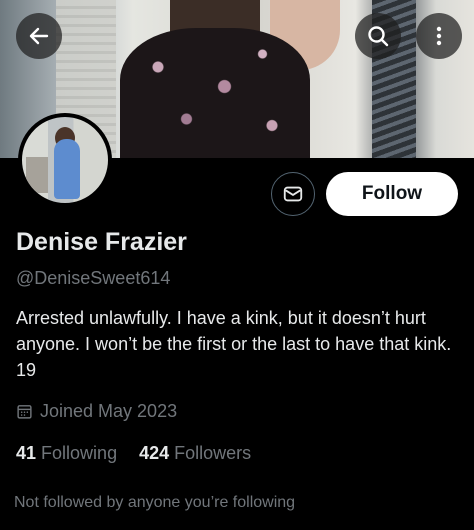 This screenshot has width=474, height=530. I want to click on following-link: 41 Following, so click(66, 453).